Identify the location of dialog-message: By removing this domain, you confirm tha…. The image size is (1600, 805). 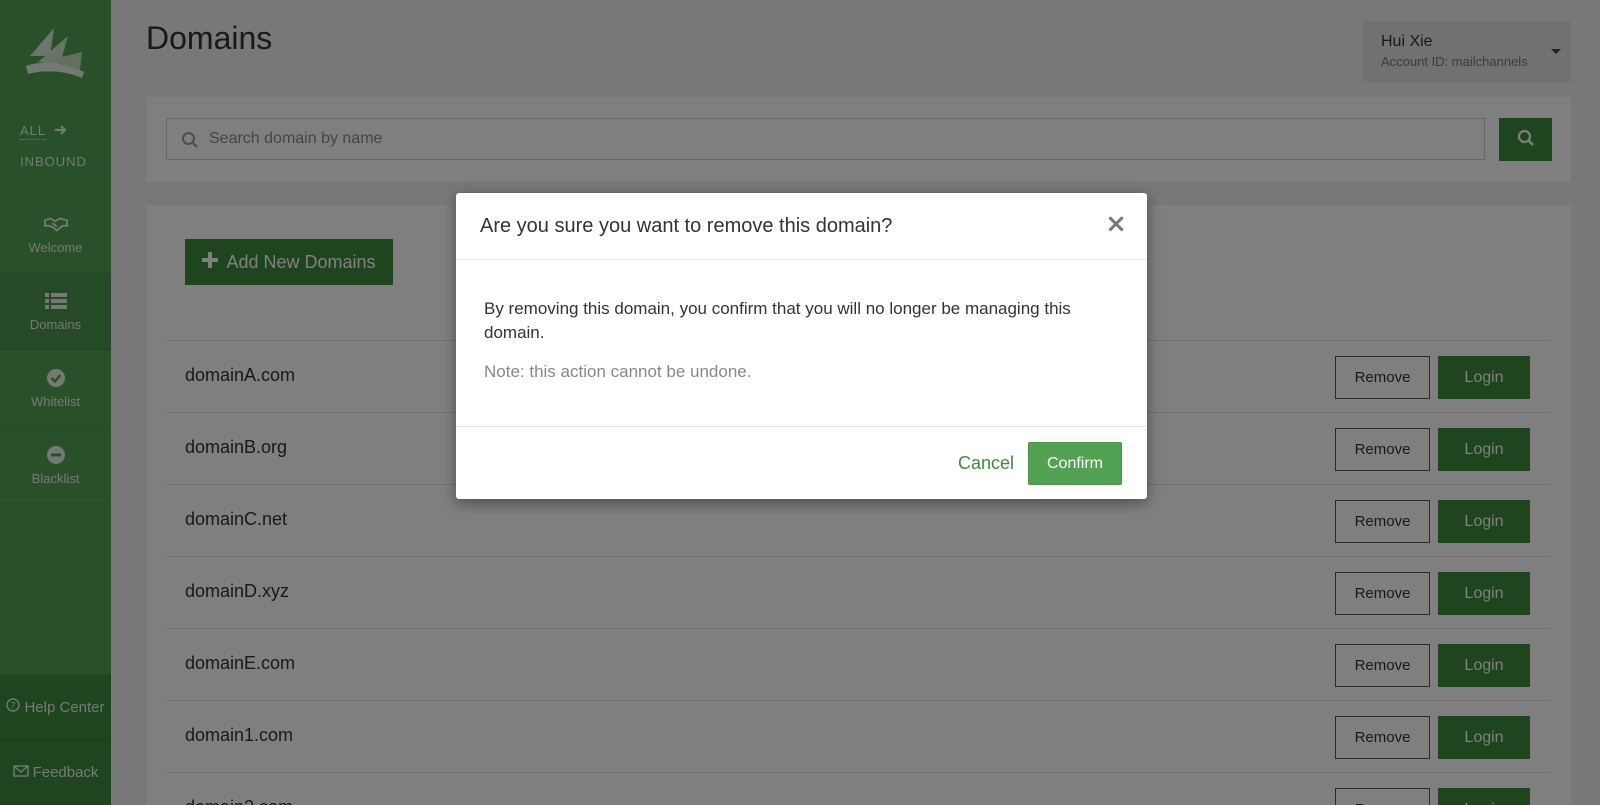
(777, 320).